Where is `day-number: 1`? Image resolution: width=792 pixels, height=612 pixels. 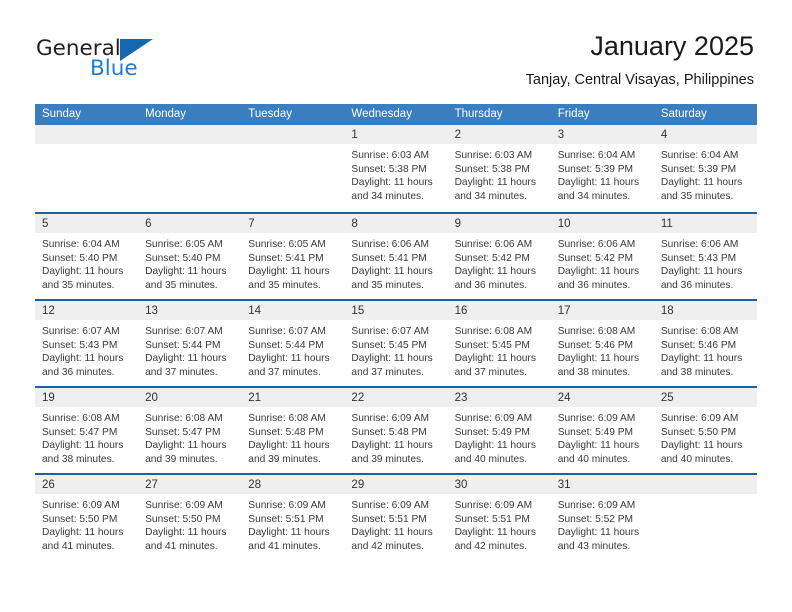 day-number: 1 is located at coordinates (354, 135).